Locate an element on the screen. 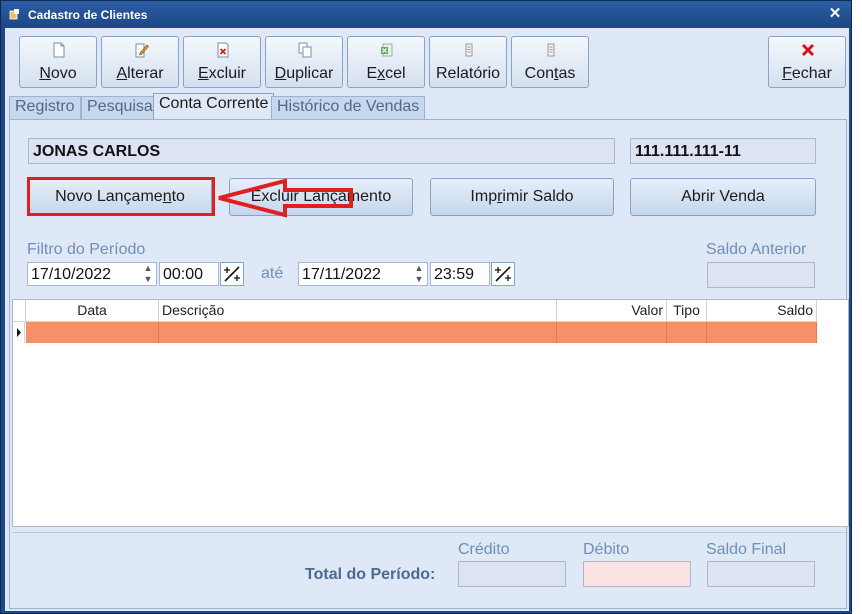 This screenshot has width=862, height=614. tab-registro: Registro is located at coordinates (45, 107).